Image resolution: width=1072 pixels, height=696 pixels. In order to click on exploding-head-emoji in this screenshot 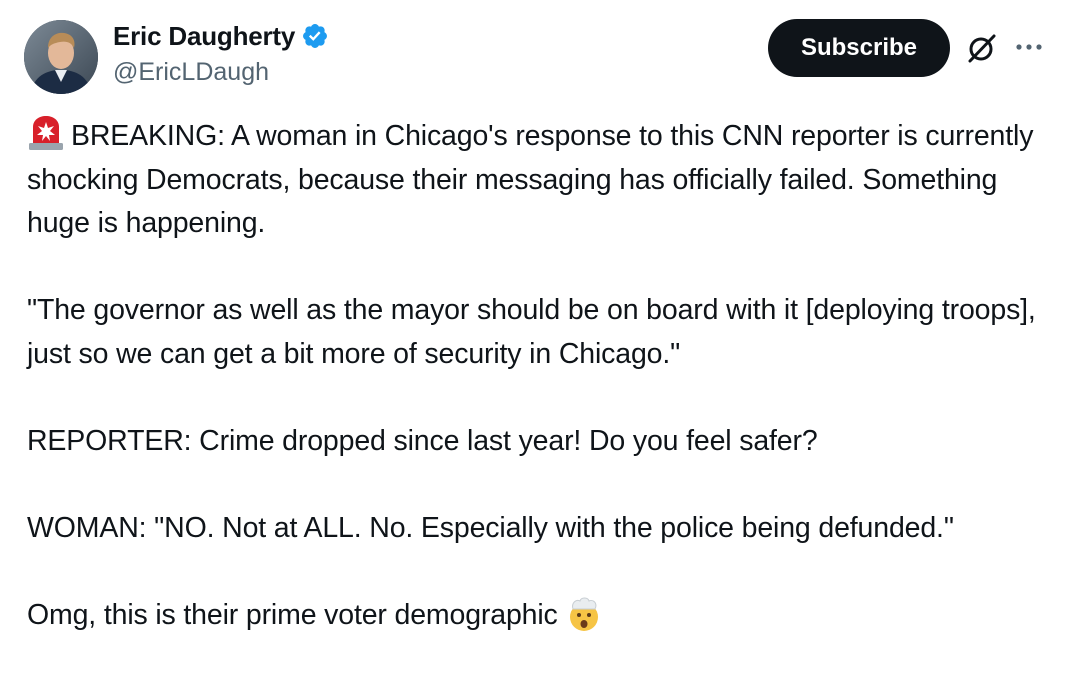, I will do `click(583, 614)`.